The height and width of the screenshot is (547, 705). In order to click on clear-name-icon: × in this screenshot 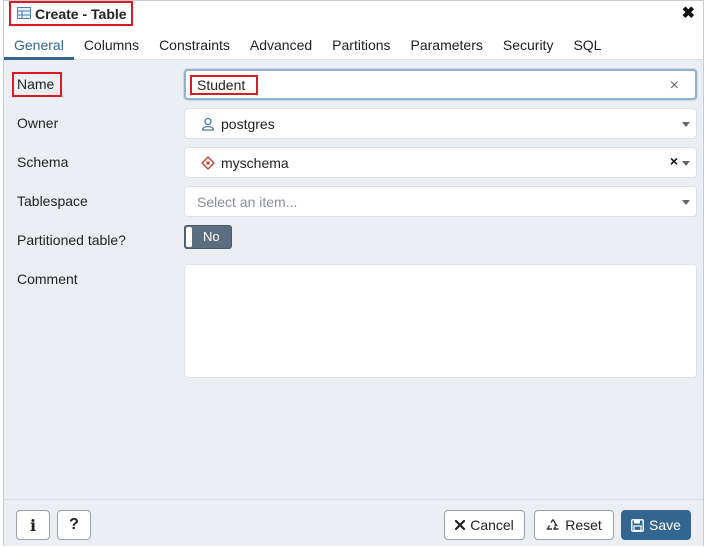, I will do `click(674, 86)`.